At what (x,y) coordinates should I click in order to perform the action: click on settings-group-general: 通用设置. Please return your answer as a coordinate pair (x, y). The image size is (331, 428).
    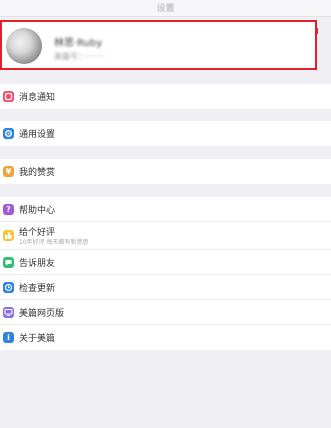
    Looking at the image, I should click on (165, 133).